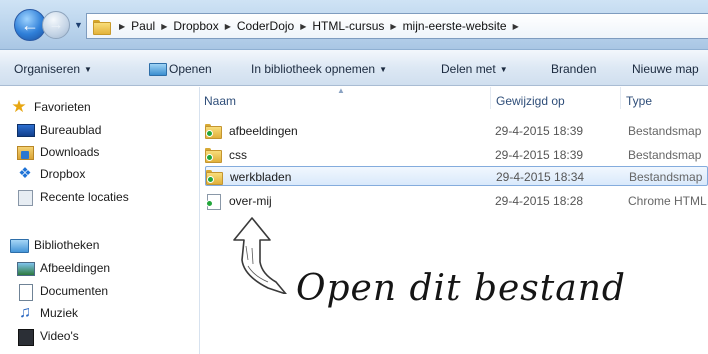 The height and width of the screenshot is (354, 708). Describe the element at coordinates (456, 201) in the screenshot. I see `file-row: over-mij 29-4-2015 18:28 Chrome HTML` at that location.